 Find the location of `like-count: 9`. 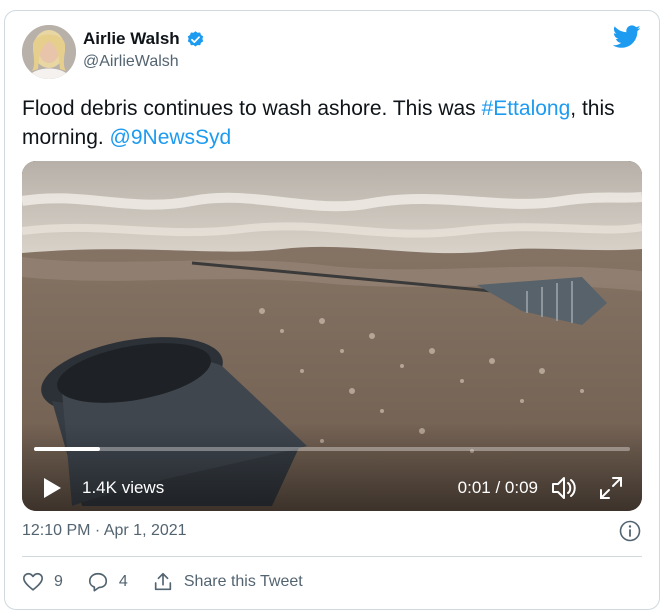

like-count: 9 is located at coordinates (58, 581).